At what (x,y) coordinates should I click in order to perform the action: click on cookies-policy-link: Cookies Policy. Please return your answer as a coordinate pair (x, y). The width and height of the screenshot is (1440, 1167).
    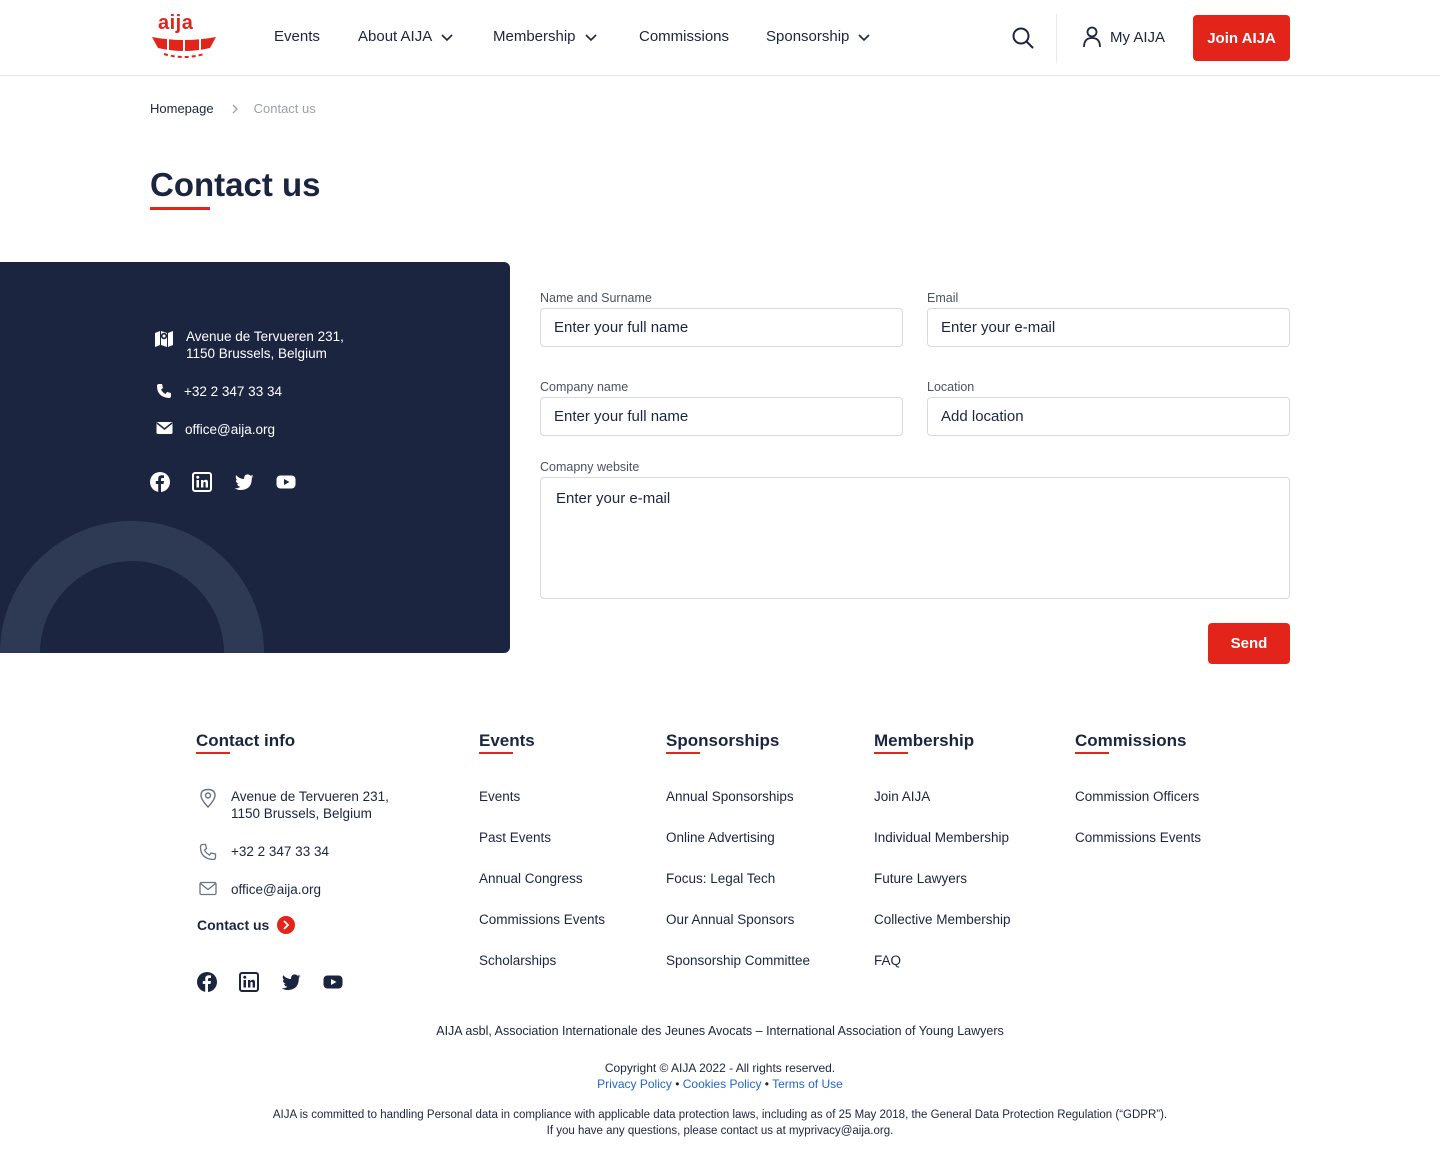
    Looking at the image, I should click on (722, 1084).